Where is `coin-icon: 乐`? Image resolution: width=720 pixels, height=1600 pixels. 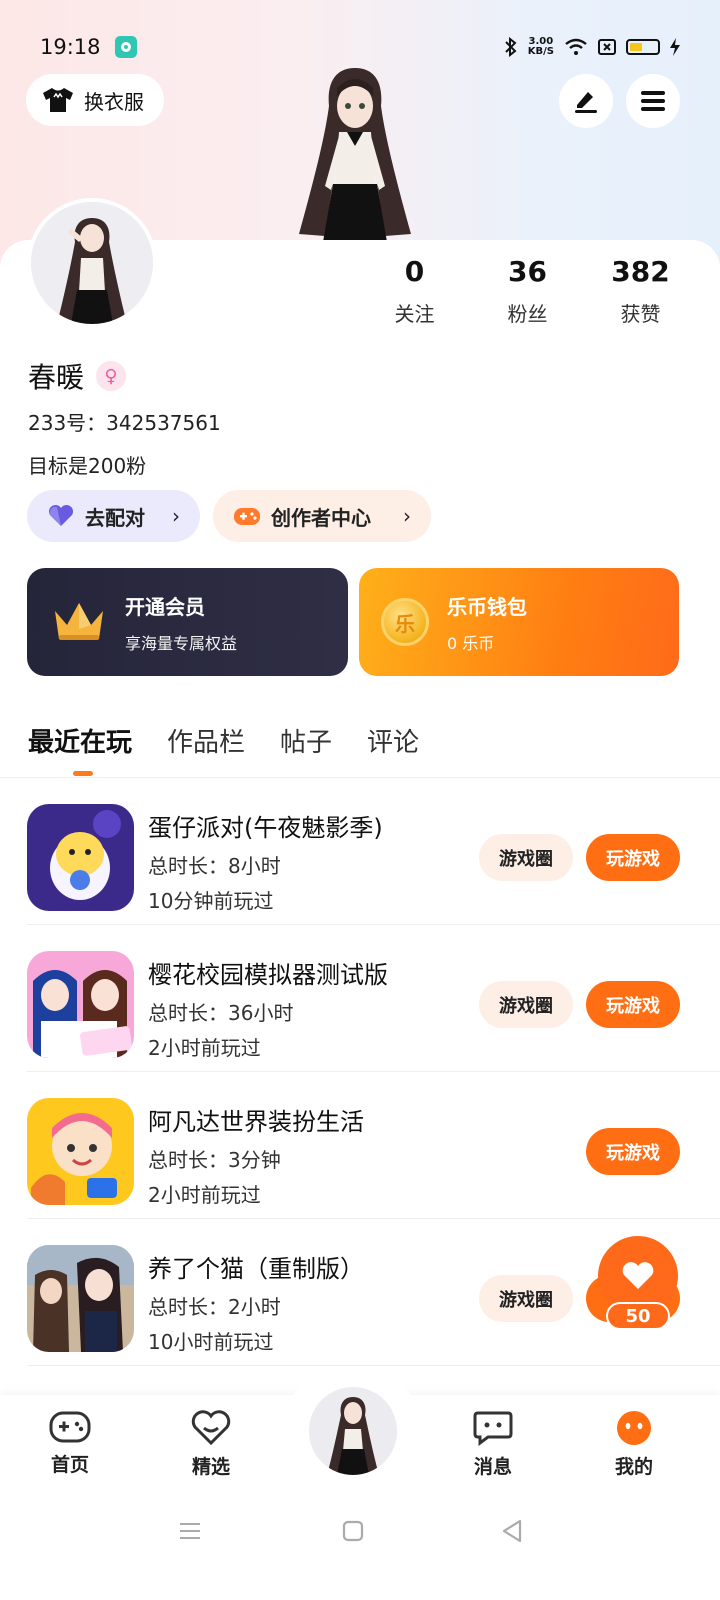
coin-icon: 乐 is located at coordinates (405, 622).